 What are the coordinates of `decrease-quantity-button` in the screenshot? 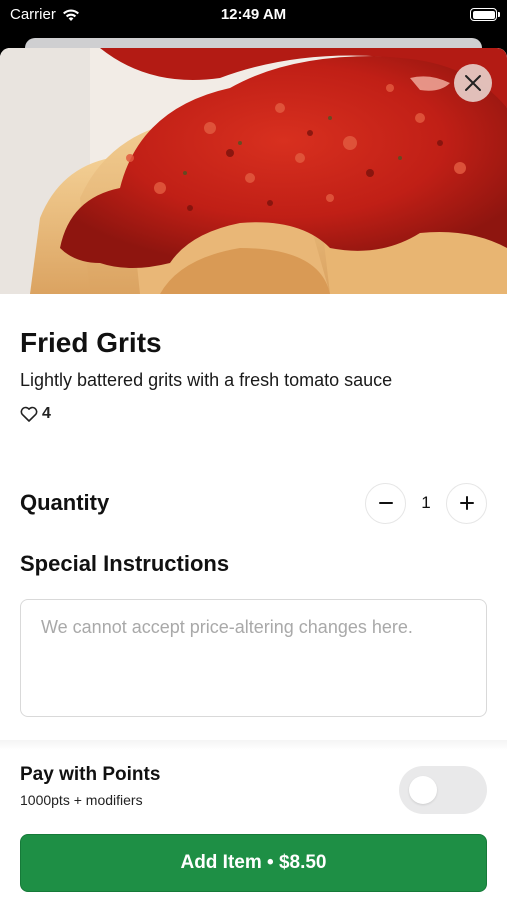 It's located at (385, 503).